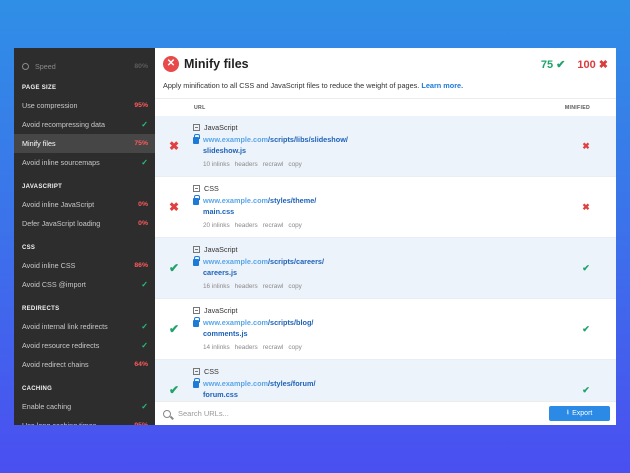 The height and width of the screenshot is (473, 630). Describe the element at coordinates (141, 66) in the screenshot. I see `sidebar-item-value: 80%` at that location.